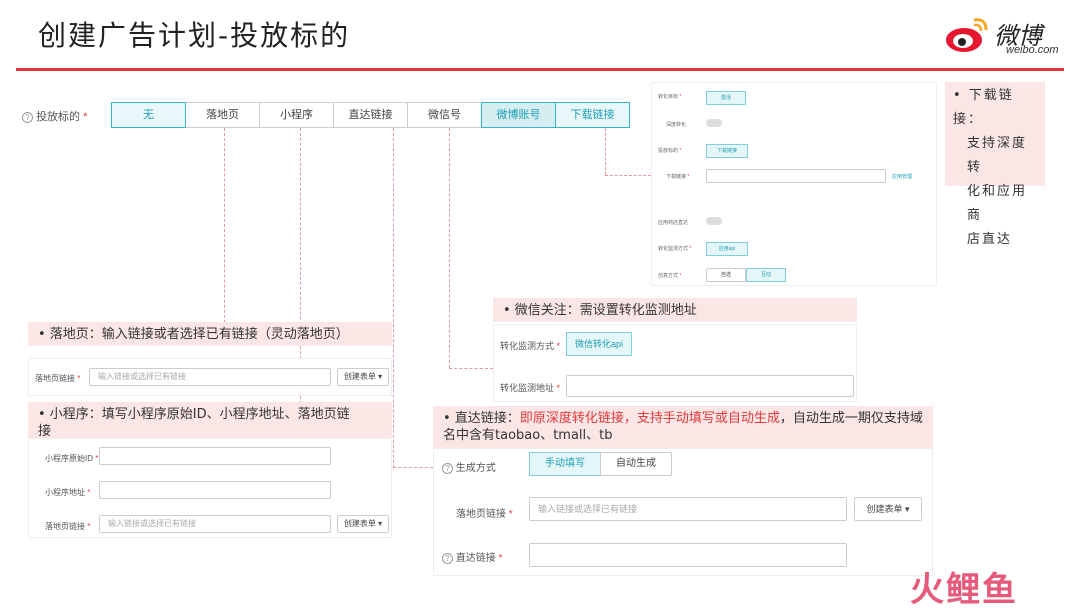  I want to click on direct-gen-label: ? 生成方式, so click(469, 466).